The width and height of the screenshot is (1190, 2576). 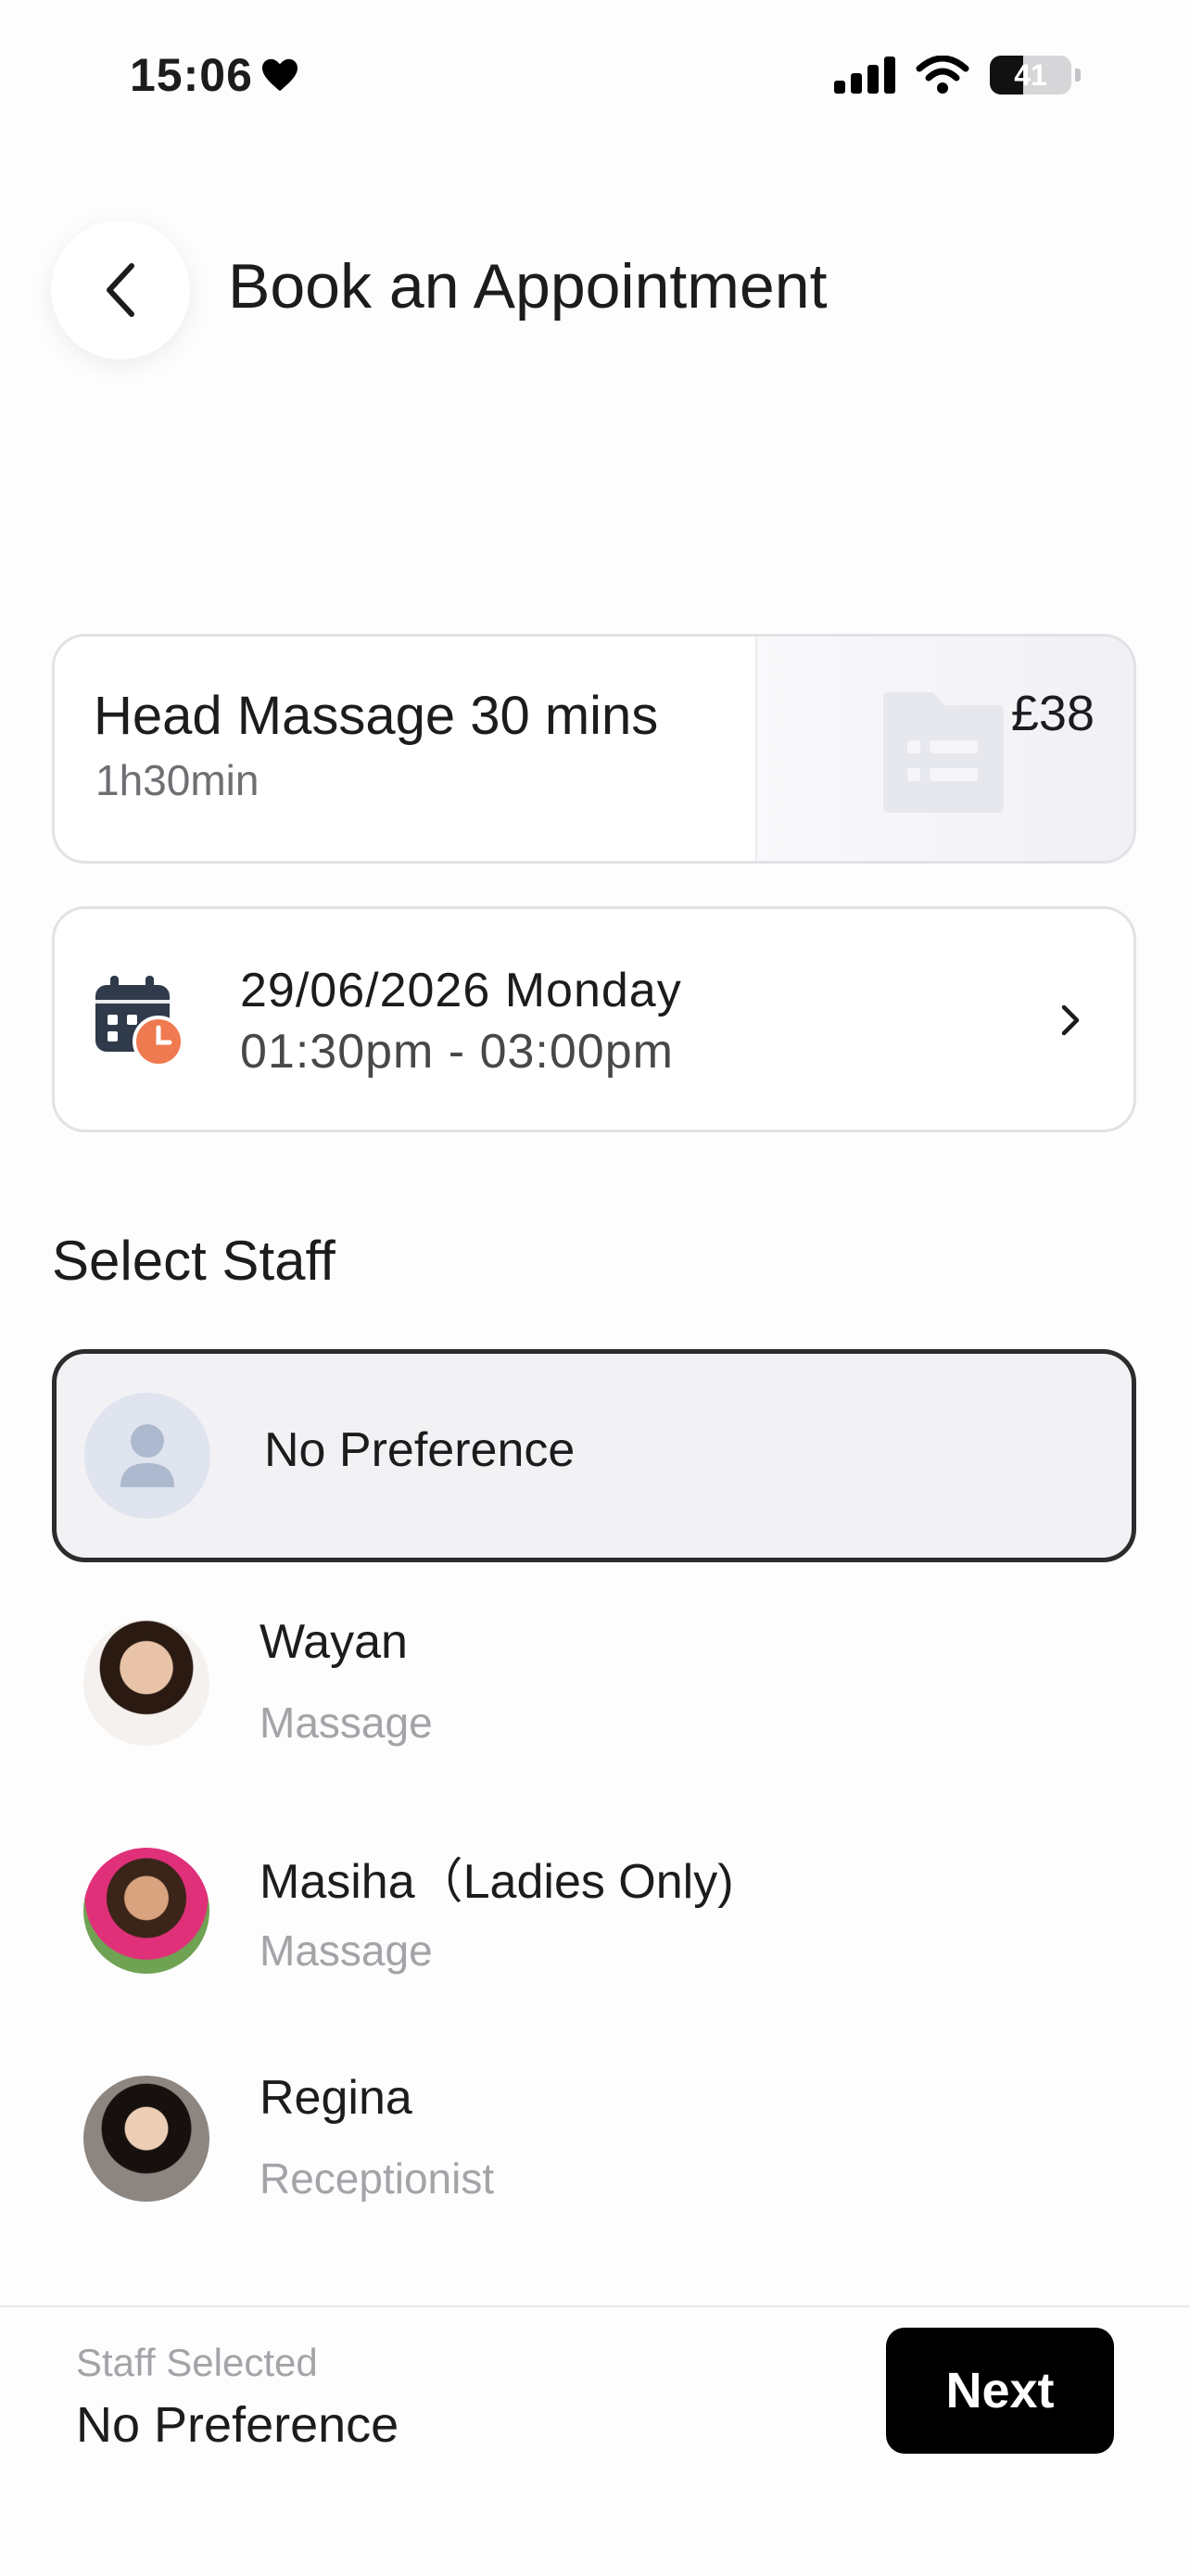 I want to click on chevron-left-icon, so click(x=121, y=290).